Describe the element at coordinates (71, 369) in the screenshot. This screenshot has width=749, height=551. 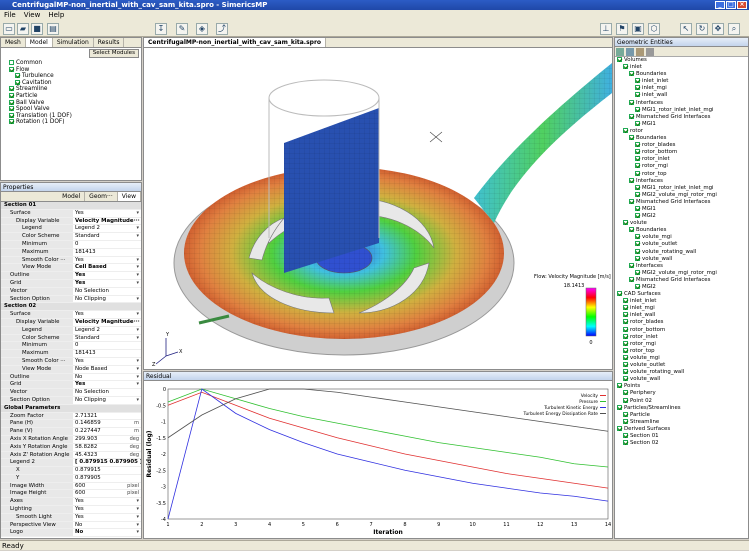
I see `property-row: View Mode Node Based ▾` at that location.